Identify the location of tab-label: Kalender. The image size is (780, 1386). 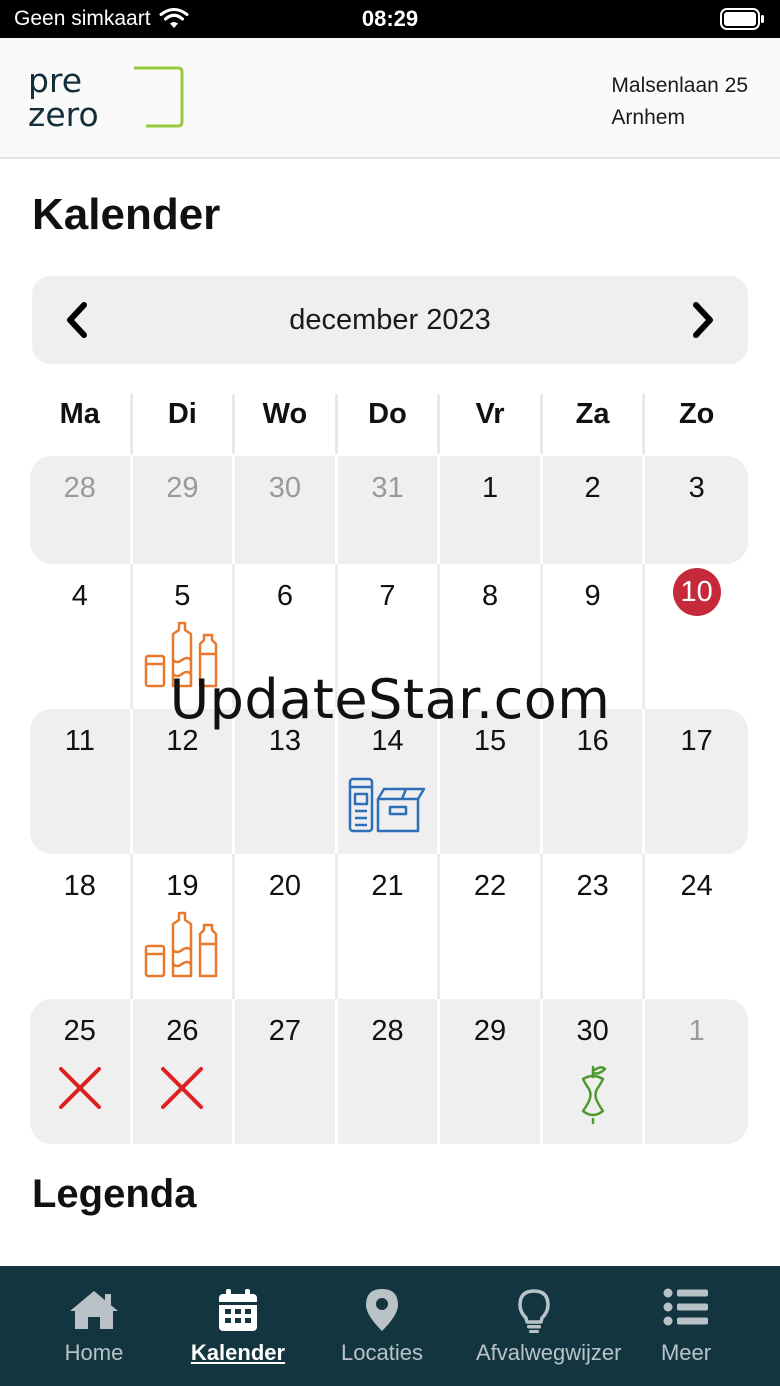
(238, 1352).